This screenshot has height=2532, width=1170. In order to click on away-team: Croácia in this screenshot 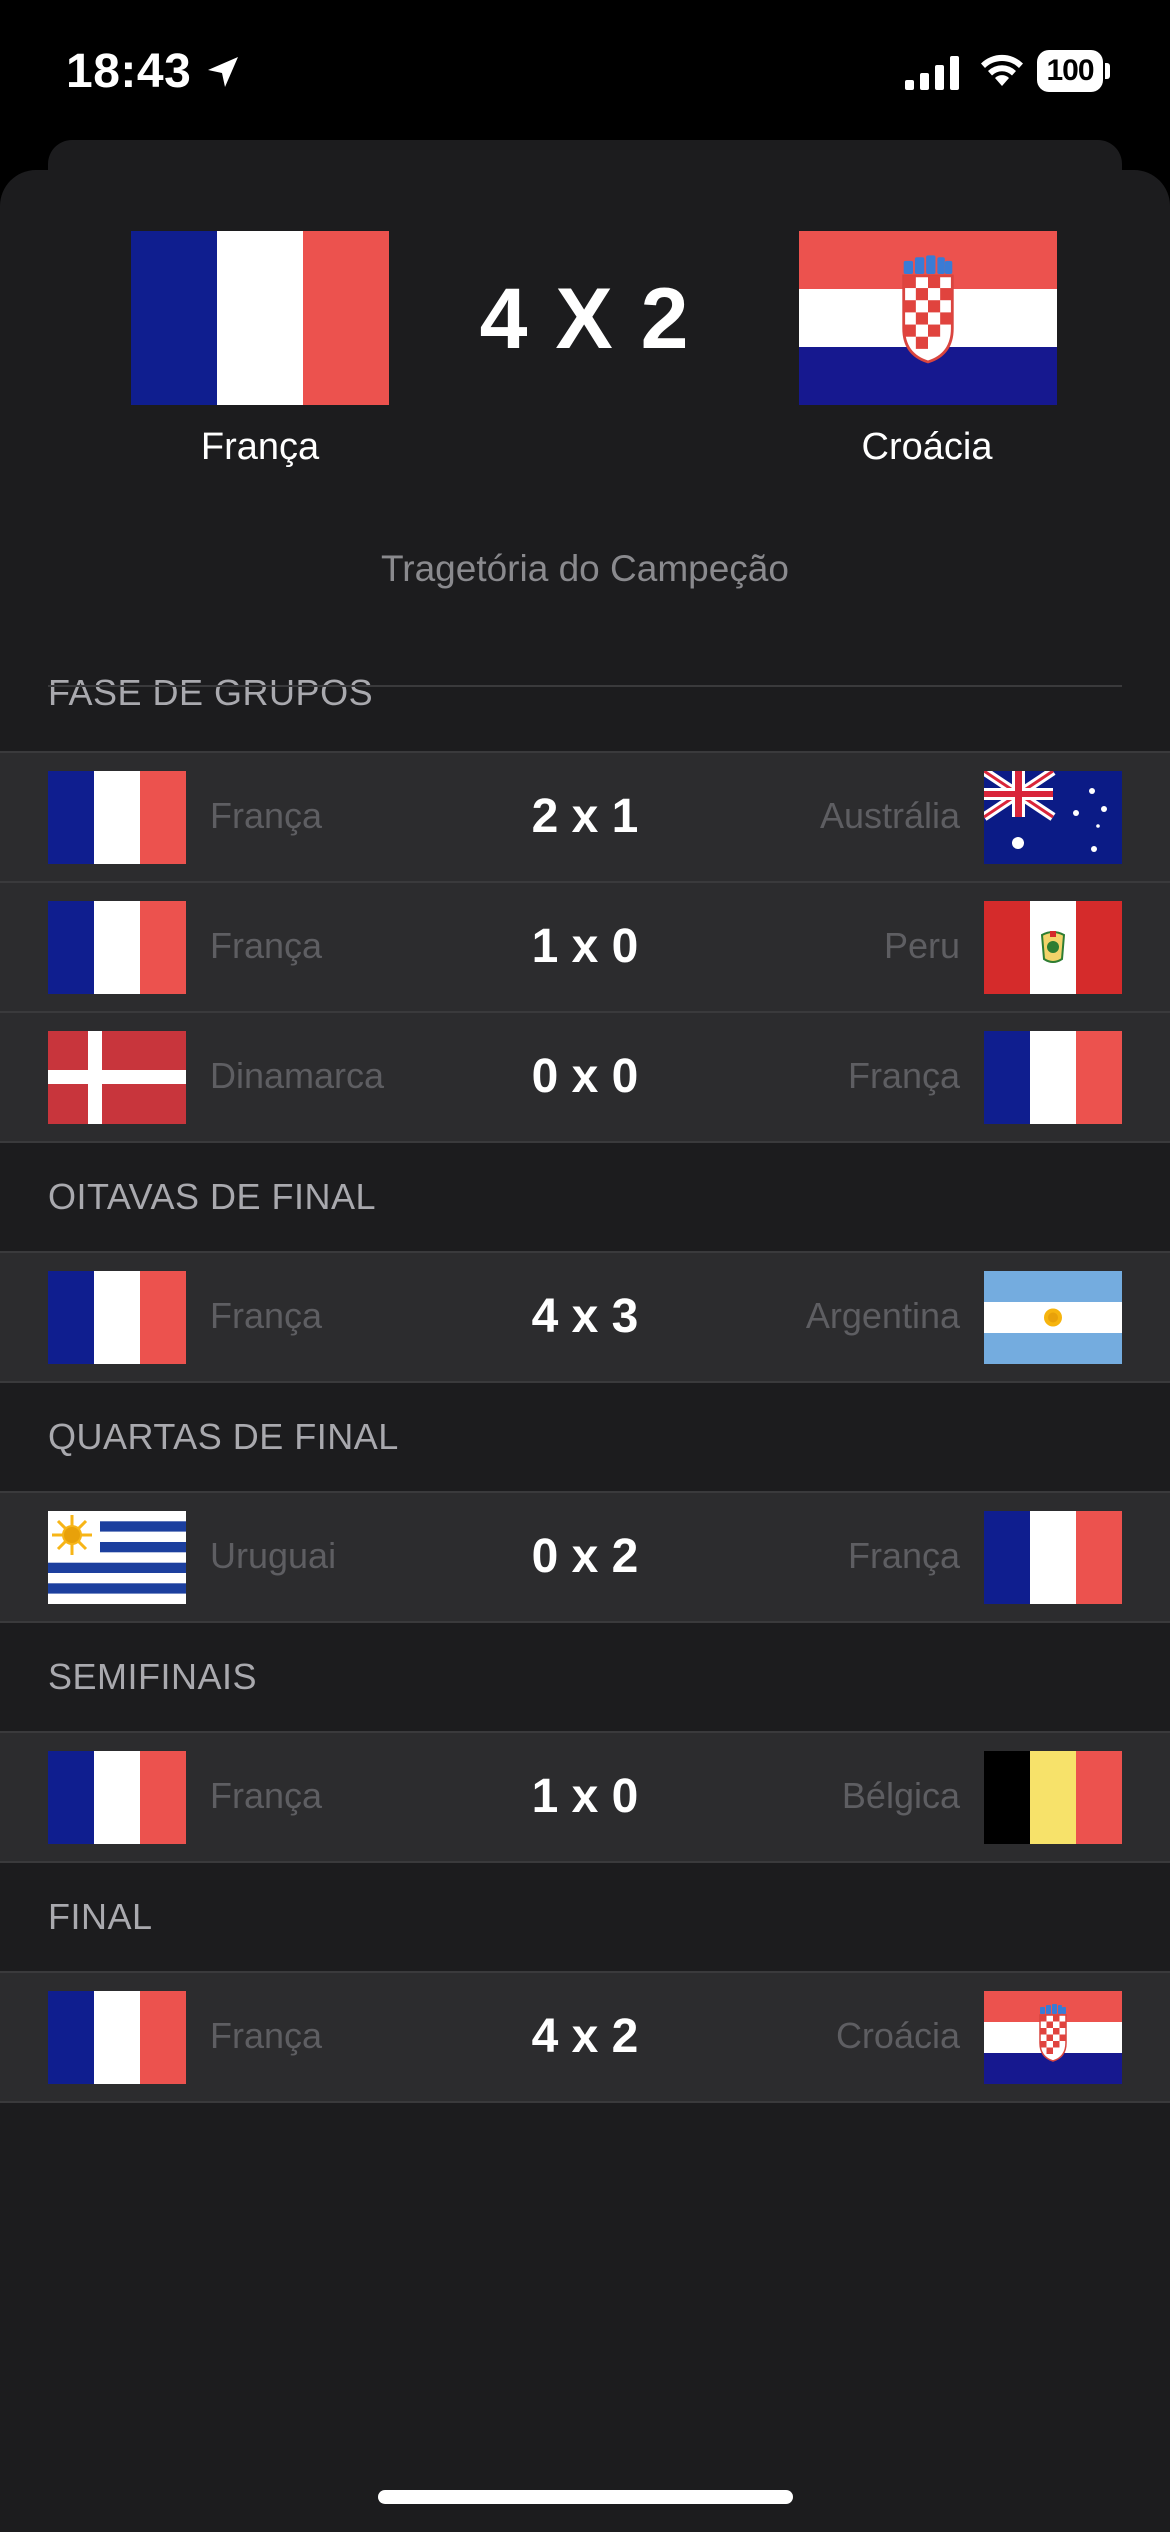, I will do `click(897, 2035)`.